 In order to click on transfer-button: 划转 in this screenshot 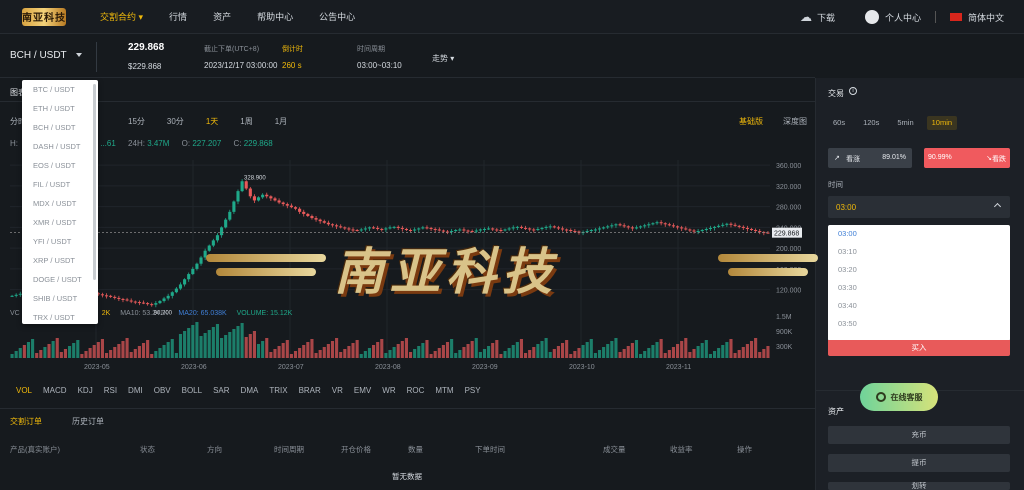, I will do `click(919, 486)`.